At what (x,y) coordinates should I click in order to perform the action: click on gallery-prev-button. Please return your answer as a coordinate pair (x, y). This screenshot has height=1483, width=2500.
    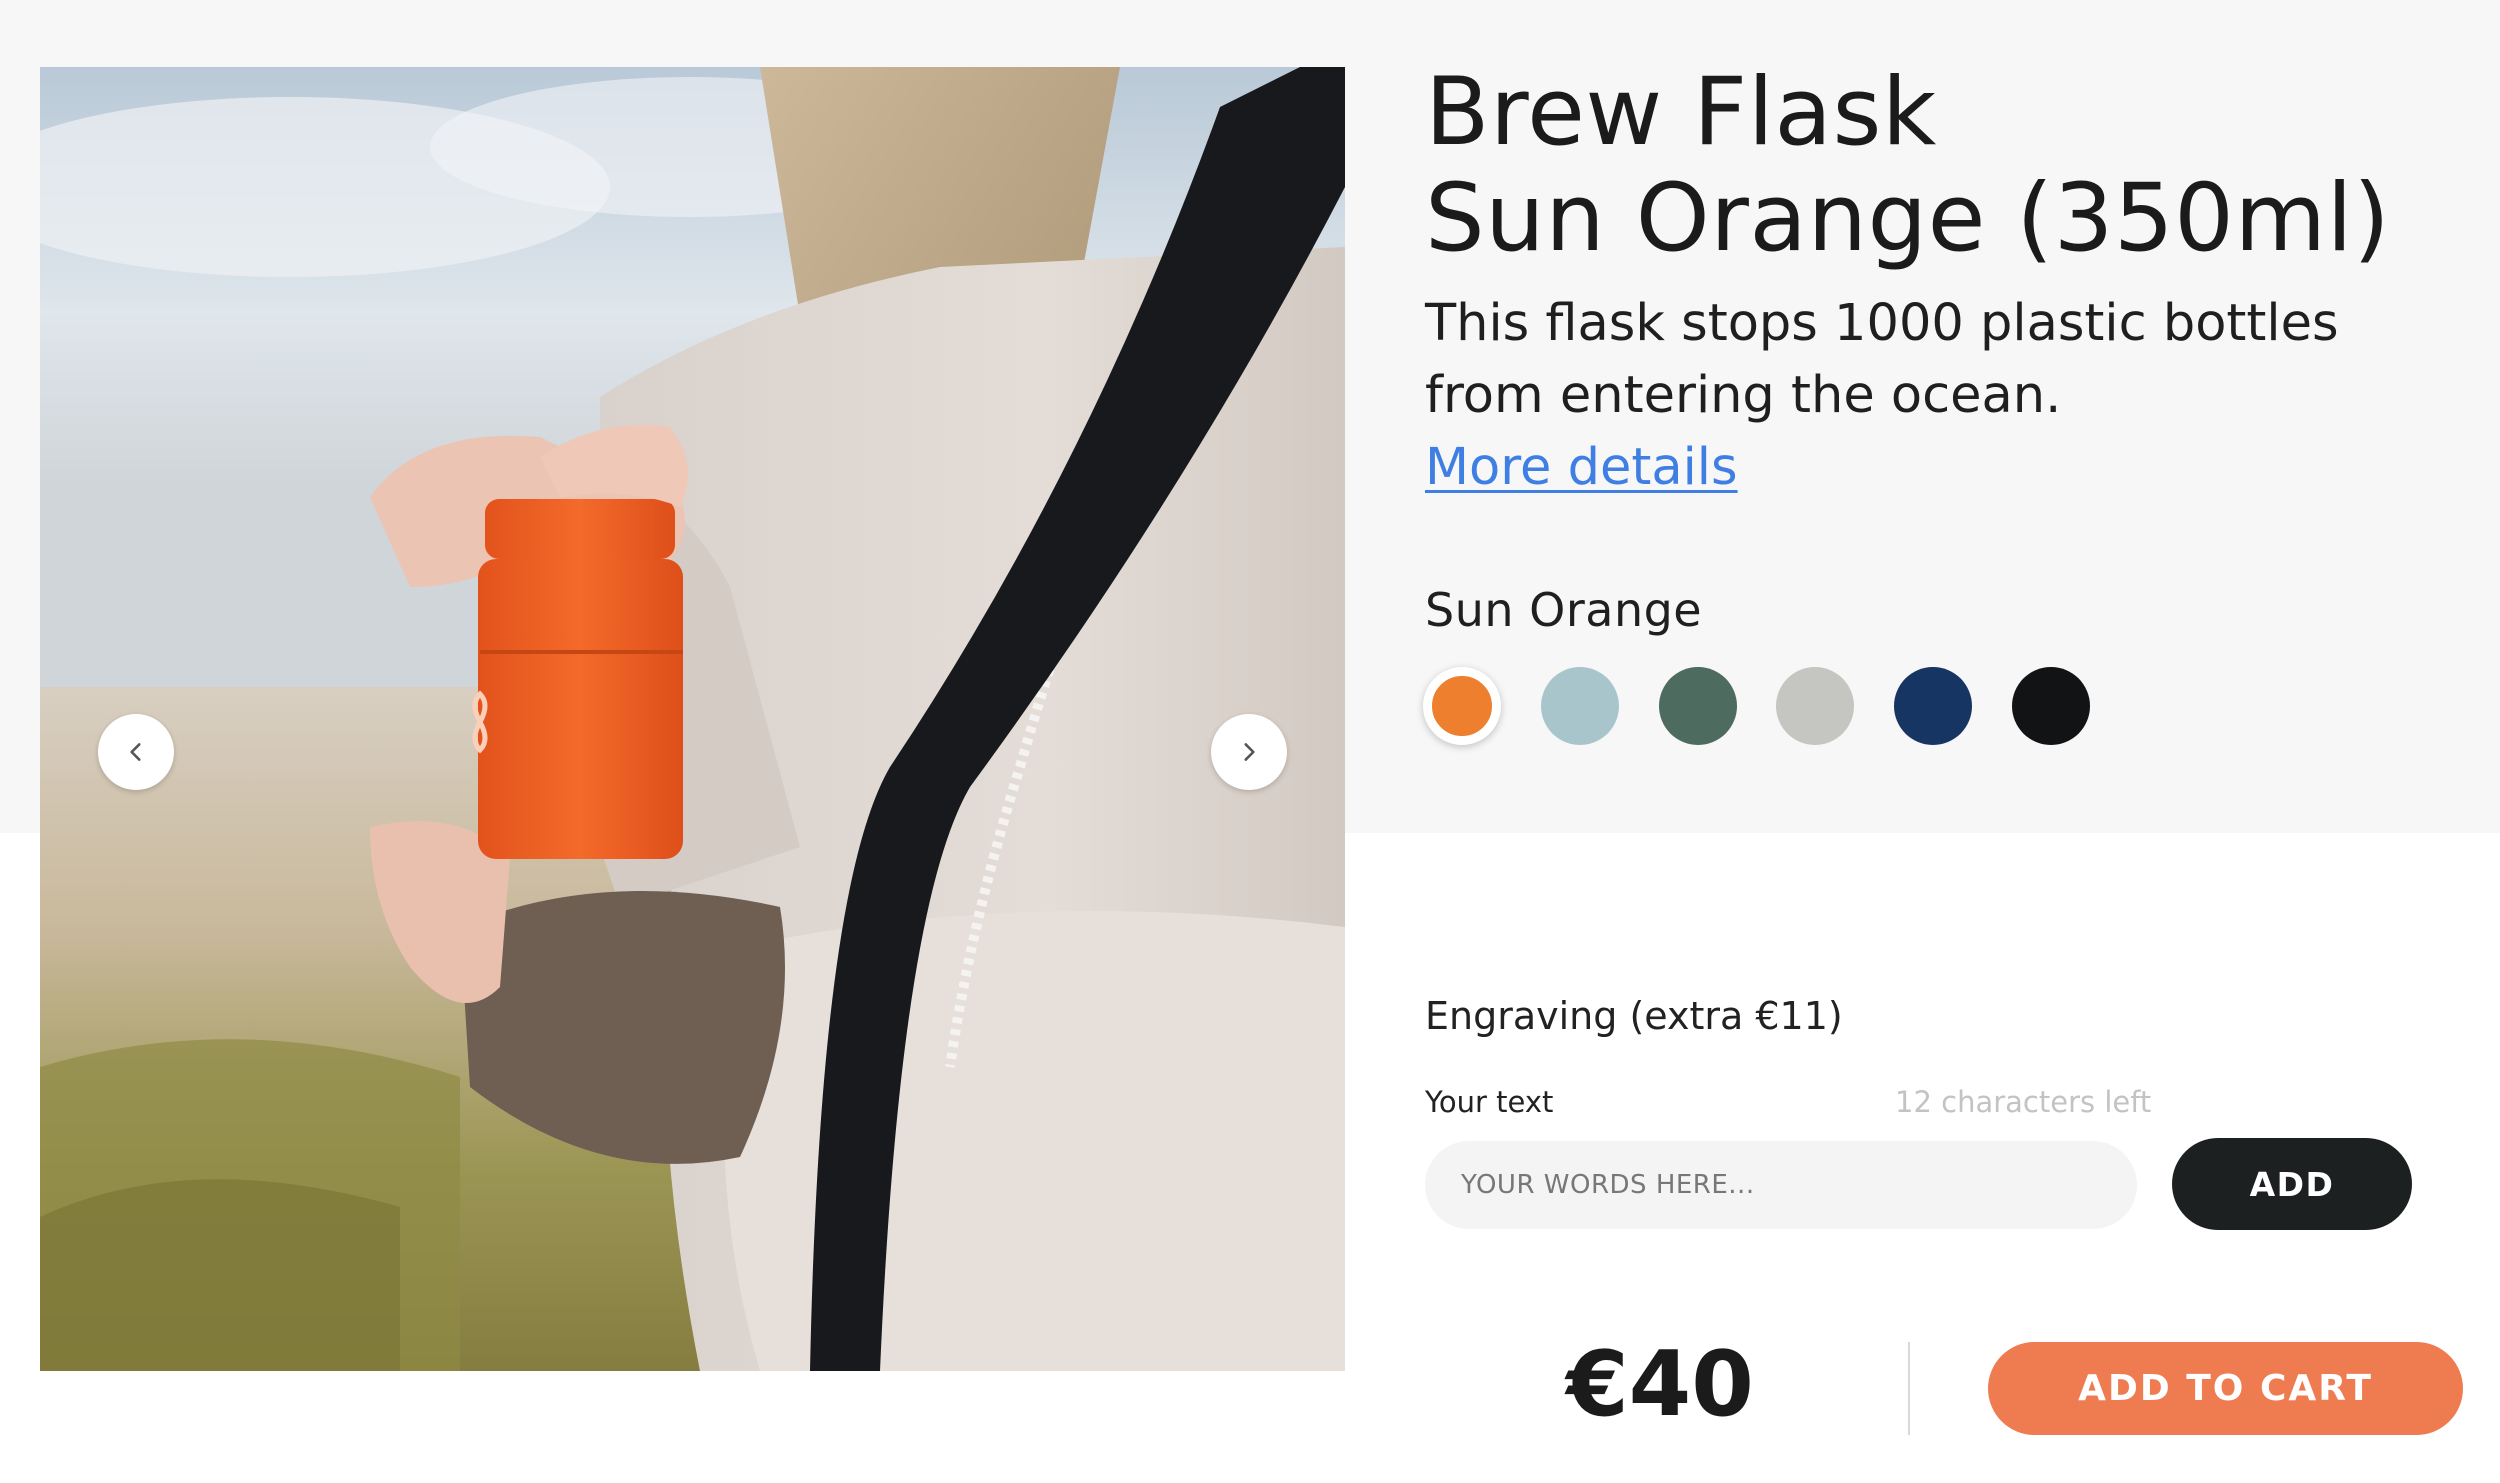
    Looking at the image, I should click on (136, 752).